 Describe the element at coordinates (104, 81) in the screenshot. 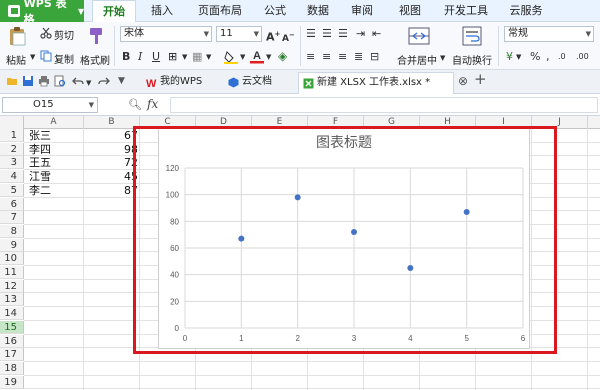

I see `redo-icon` at that location.